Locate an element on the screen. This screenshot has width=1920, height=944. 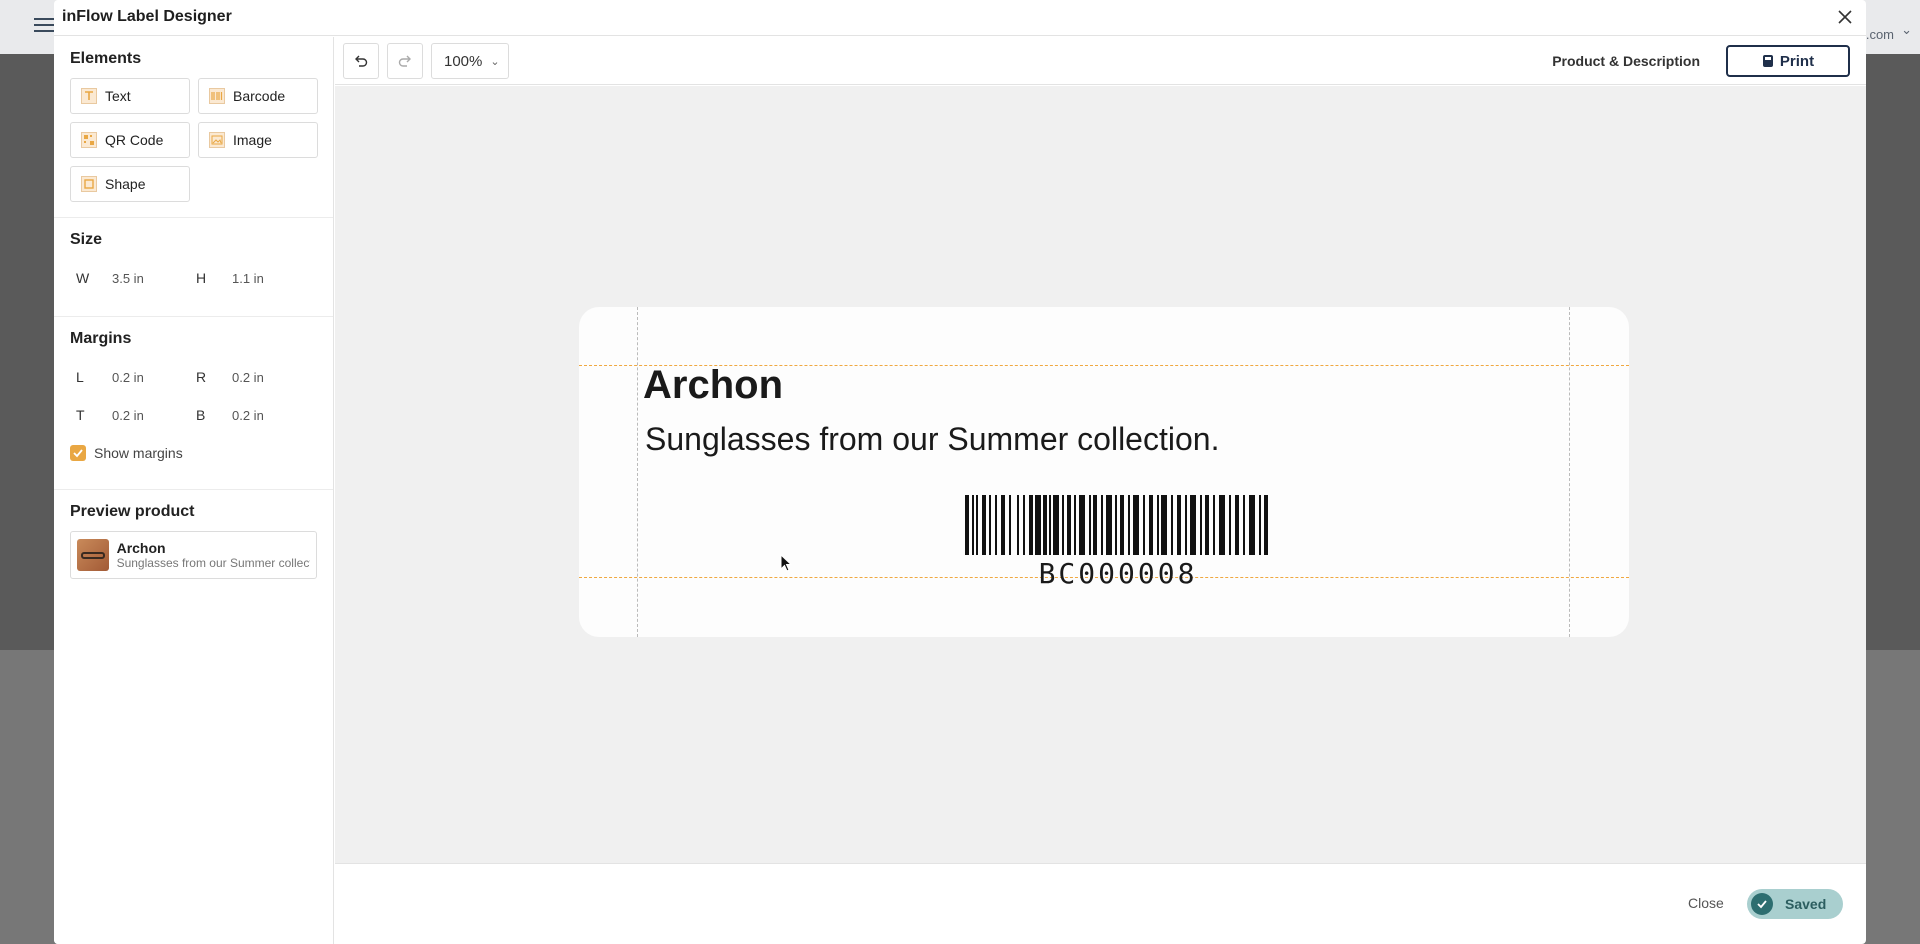
height-key: H is located at coordinates (201, 278).